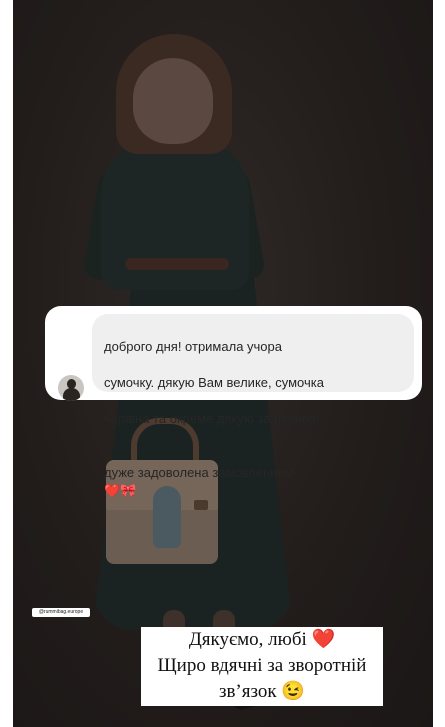  What do you see at coordinates (177, 264) in the screenshot?
I see `dress-belt` at bounding box center [177, 264].